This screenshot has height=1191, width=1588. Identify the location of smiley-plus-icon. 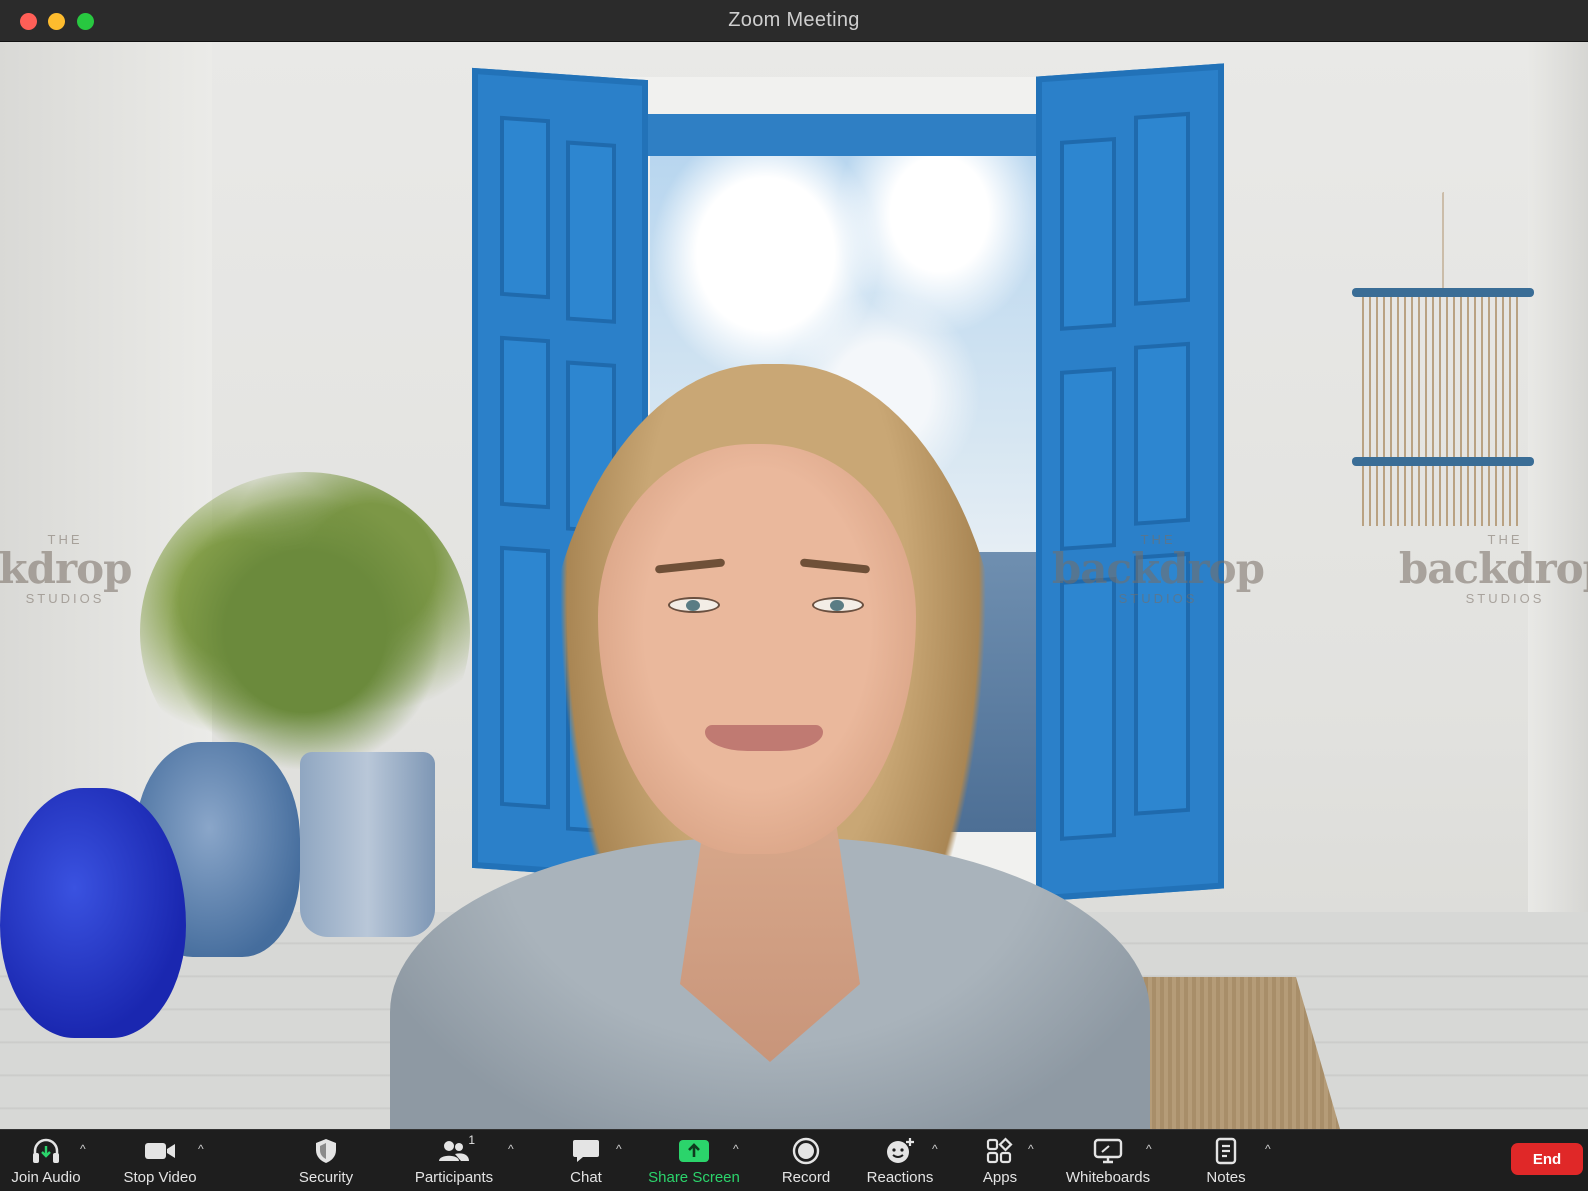
(900, 1151).